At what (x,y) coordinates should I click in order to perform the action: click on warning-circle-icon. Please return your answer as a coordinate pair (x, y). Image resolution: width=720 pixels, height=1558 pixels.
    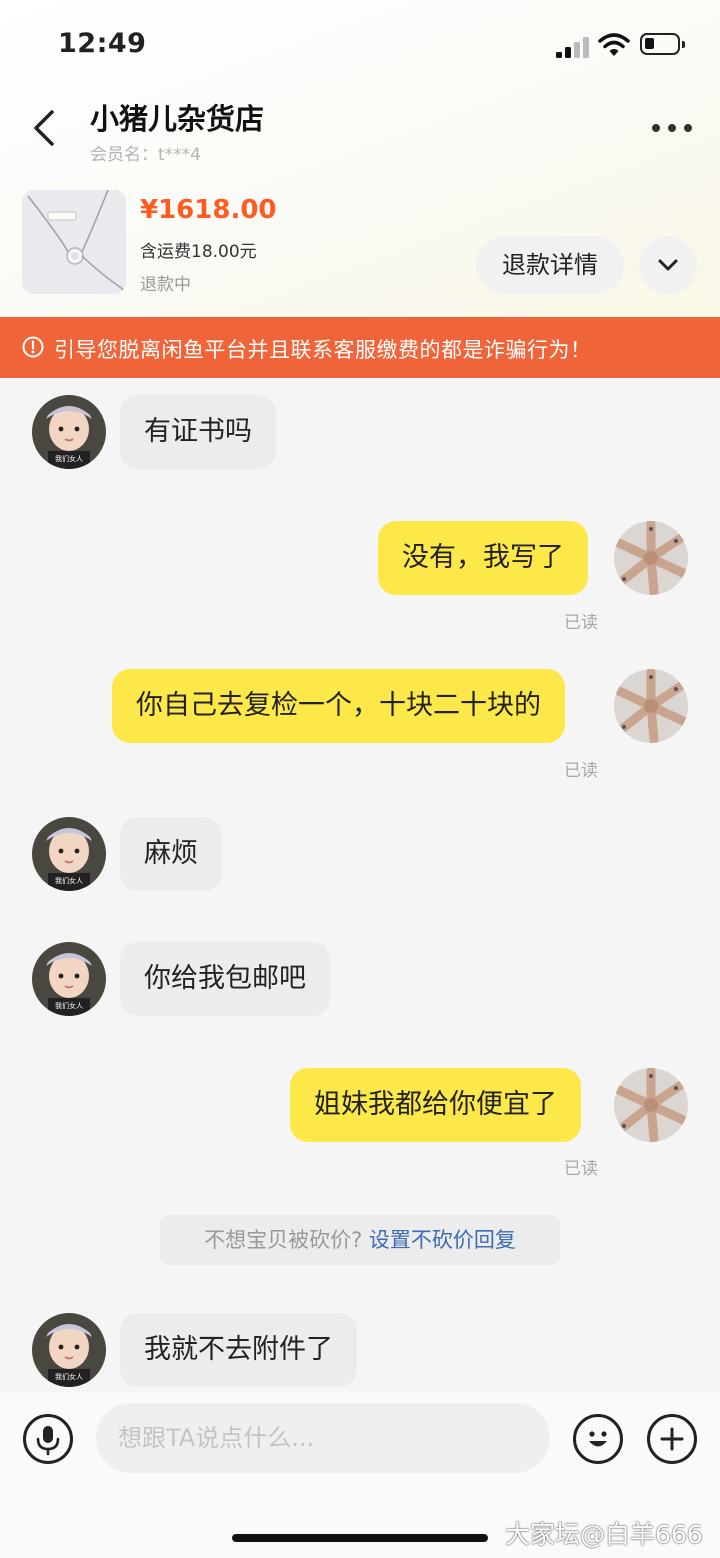
    Looking at the image, I should click on (33, 347).